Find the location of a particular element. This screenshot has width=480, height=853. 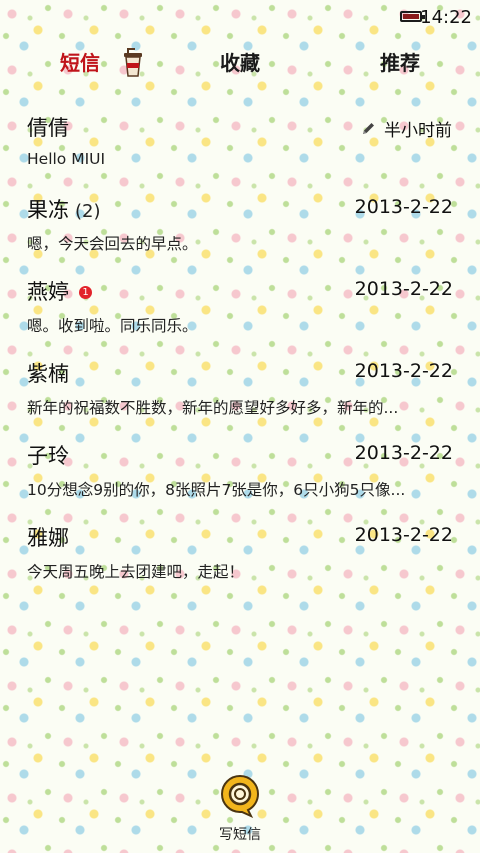

compose-bubble-icon is located at coordinates (240, 796).